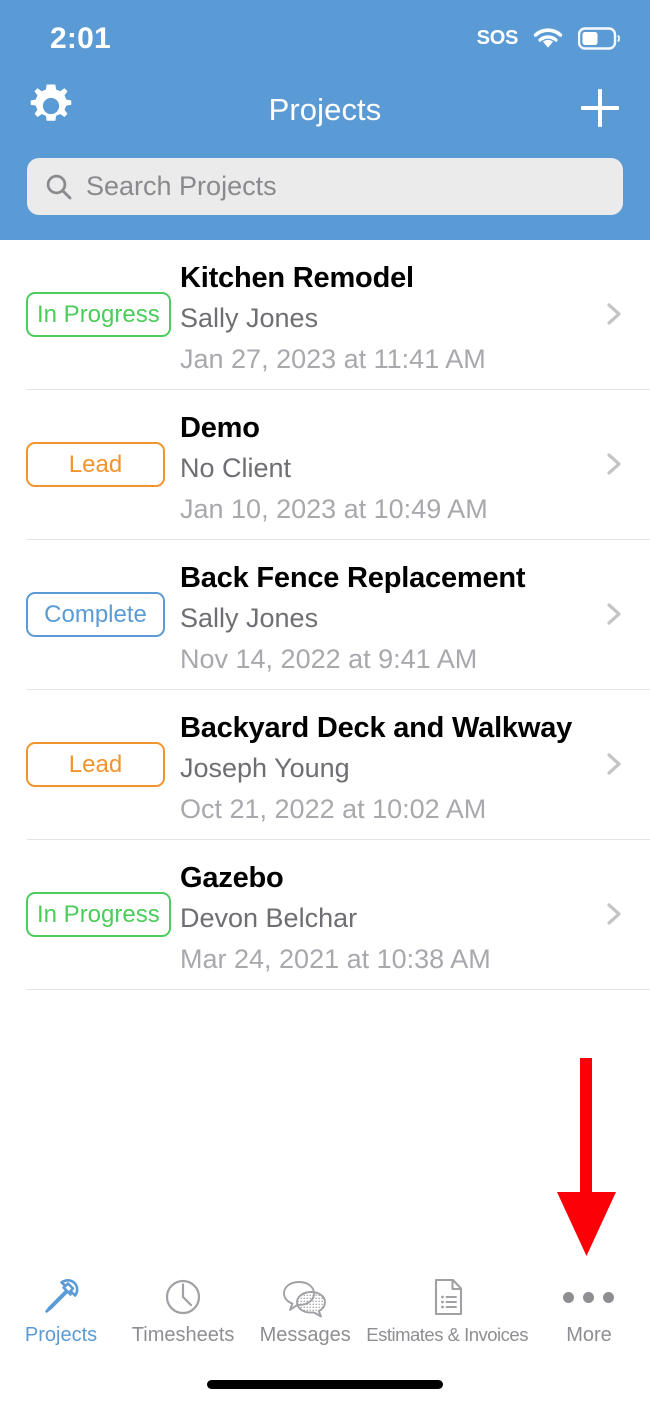  Describe the element at coordinates (334, 509) in the screenshot. I see `project-date: Jan 10, 2023 at 10:49 AM` at that location.